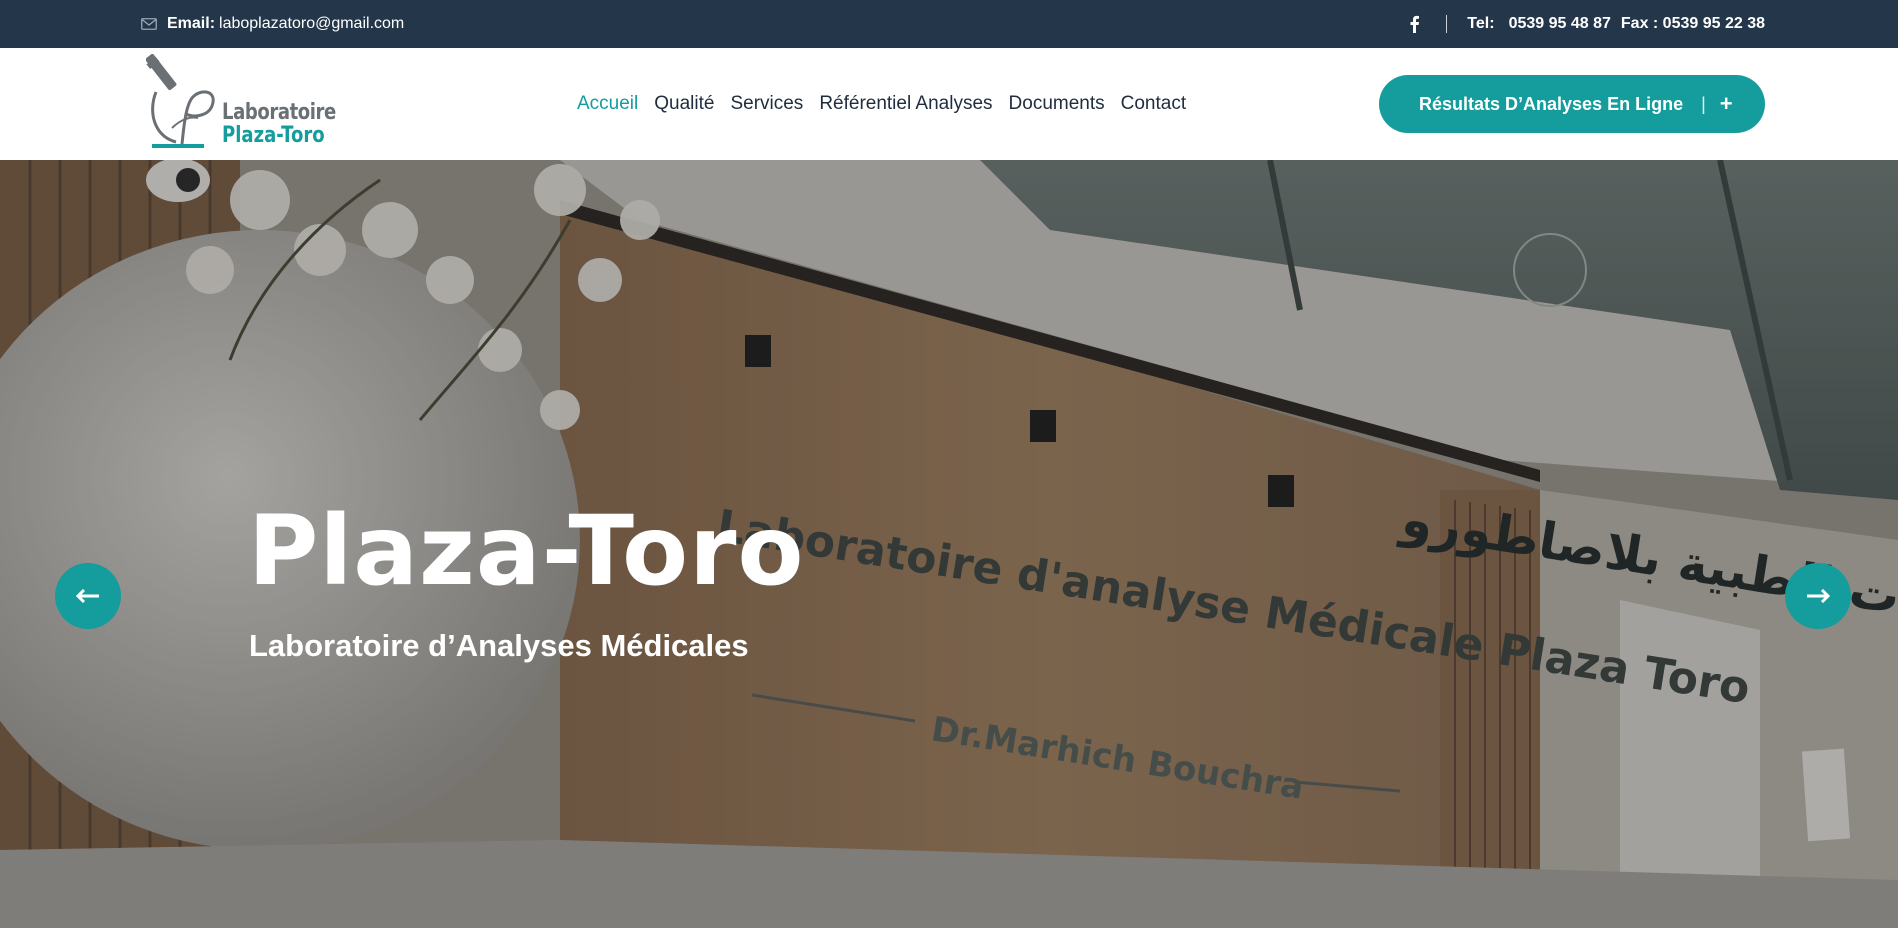 The height and width of the screenshot is (928, 1898). What do you see at coordinates (273, 135) in the screenshot?
I see `logo-line-2: Plaza-Toro` at bounding box center [273, 135].